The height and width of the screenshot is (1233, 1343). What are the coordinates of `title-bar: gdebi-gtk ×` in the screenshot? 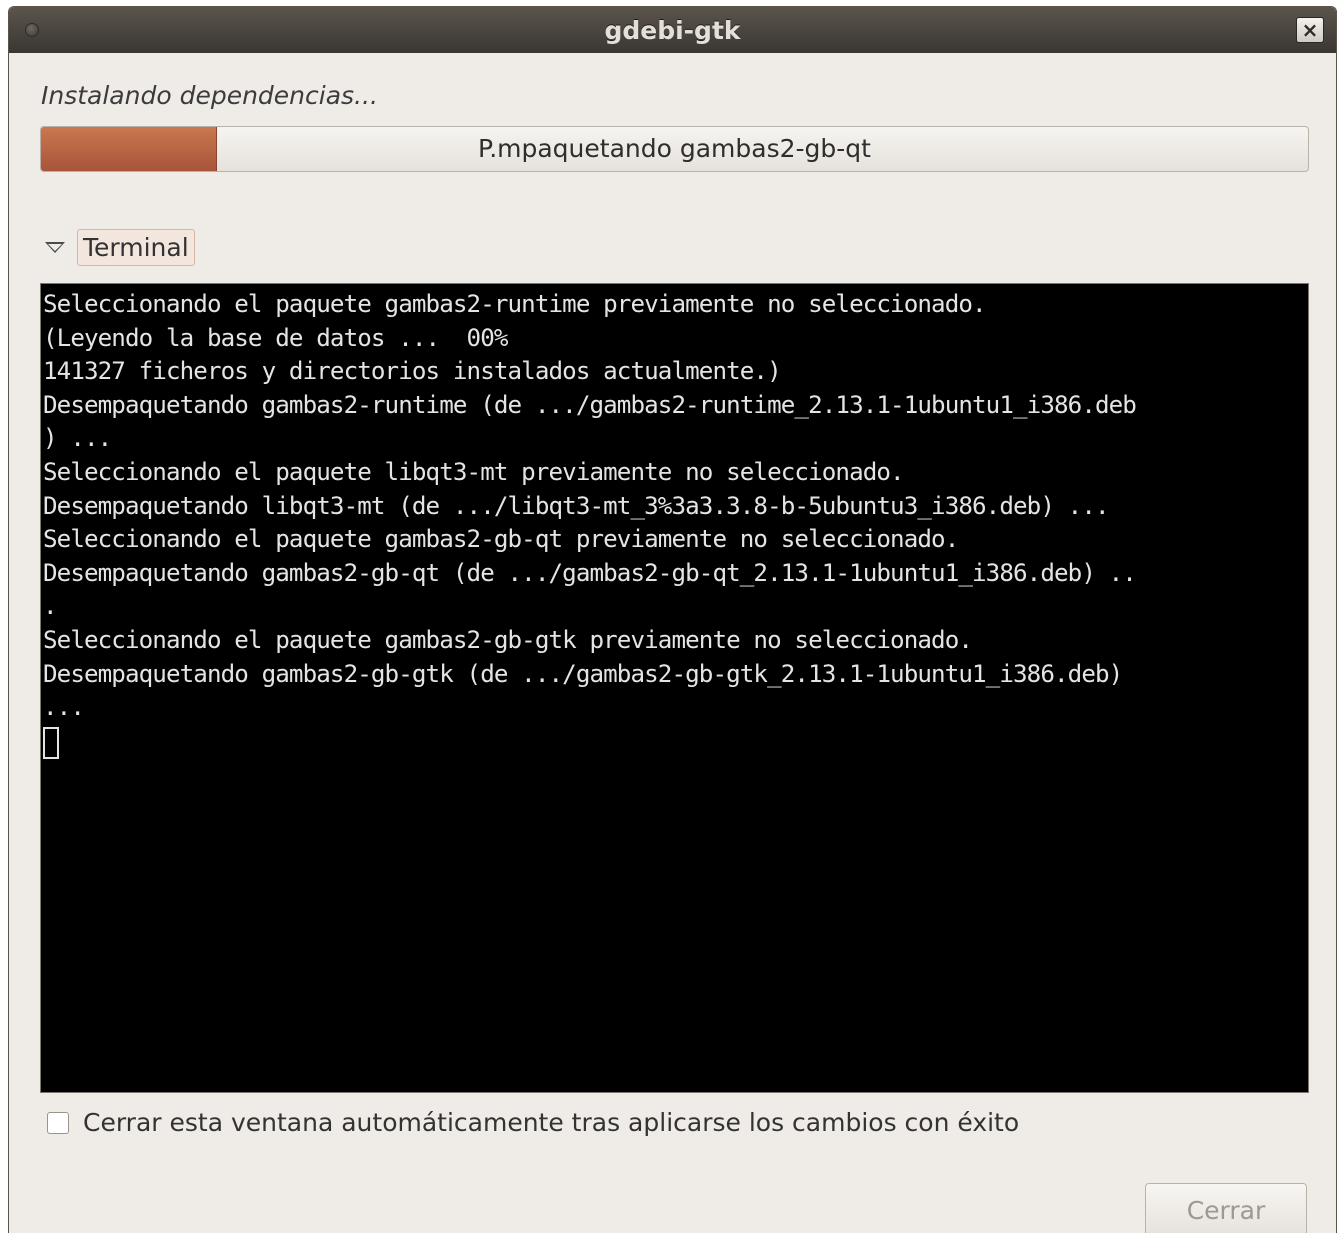 It's located at (672, 30).